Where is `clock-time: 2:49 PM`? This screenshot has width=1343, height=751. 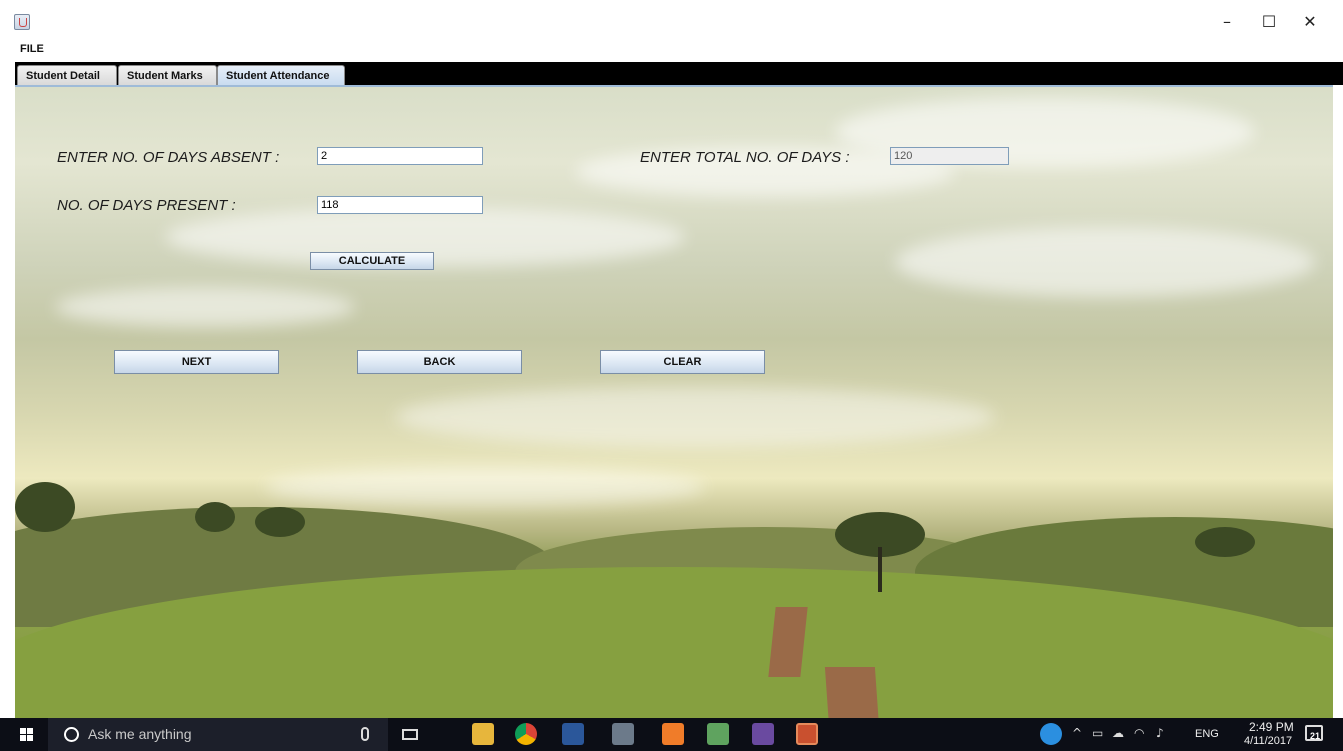
clock-time: 2:49 PM is located at coordinates (1271, 727).